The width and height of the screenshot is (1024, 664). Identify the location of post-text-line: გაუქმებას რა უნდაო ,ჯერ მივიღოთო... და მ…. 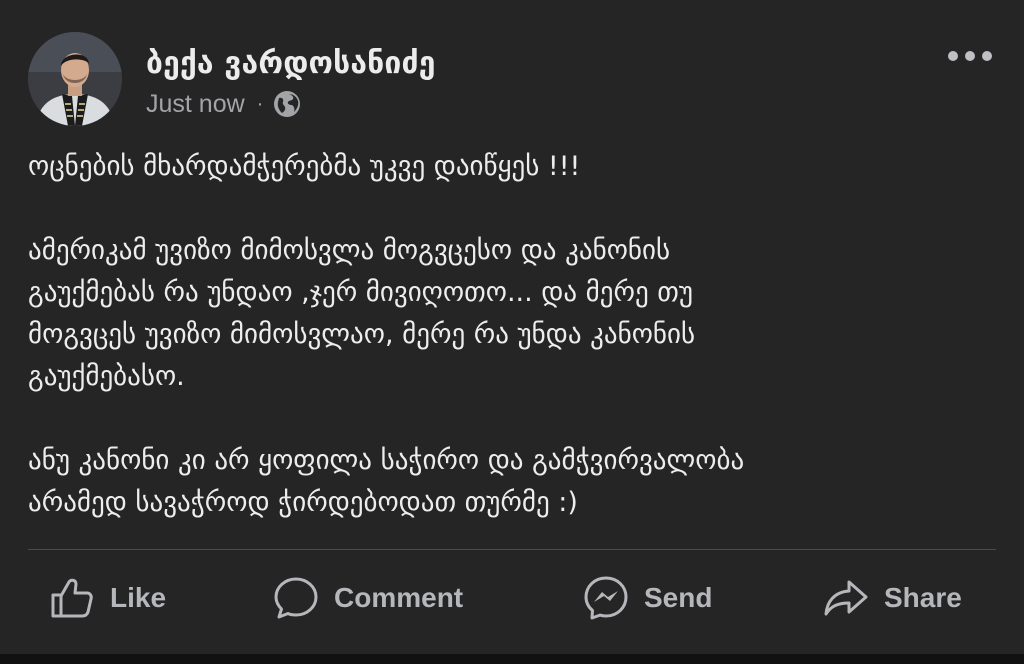
(360, 292).